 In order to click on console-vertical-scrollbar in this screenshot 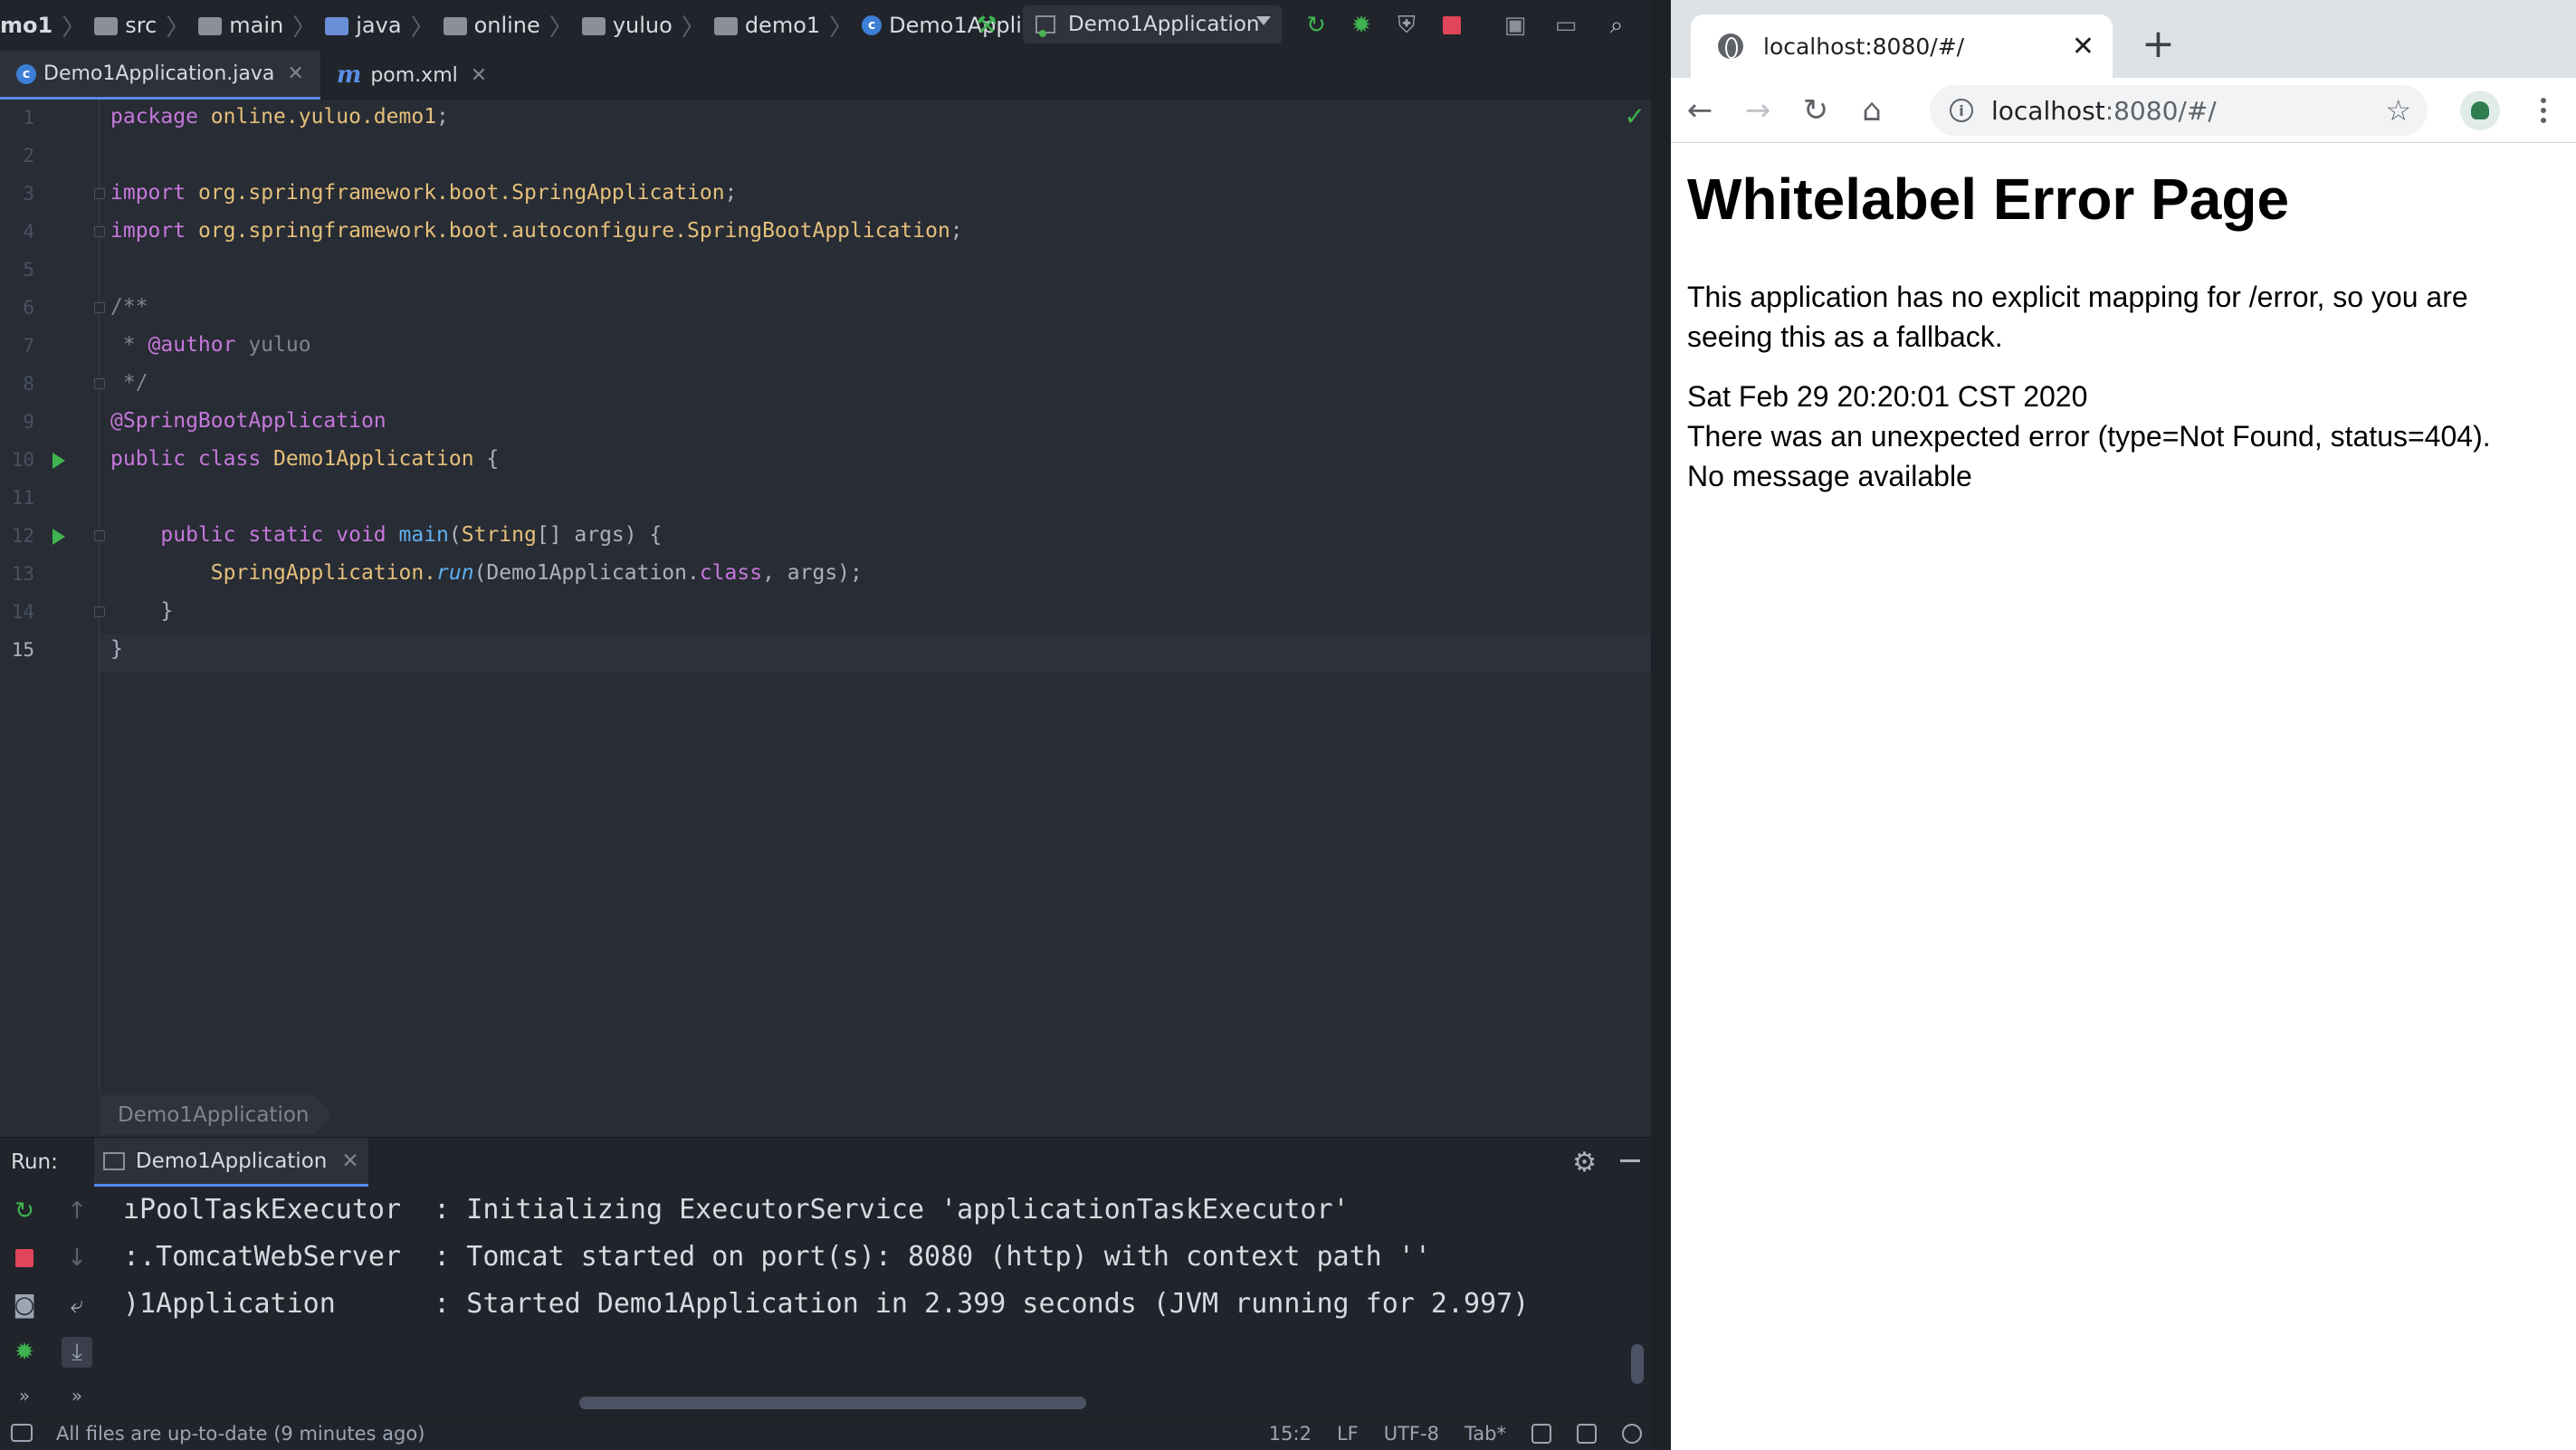, I will do `click(1638, 1364)`.